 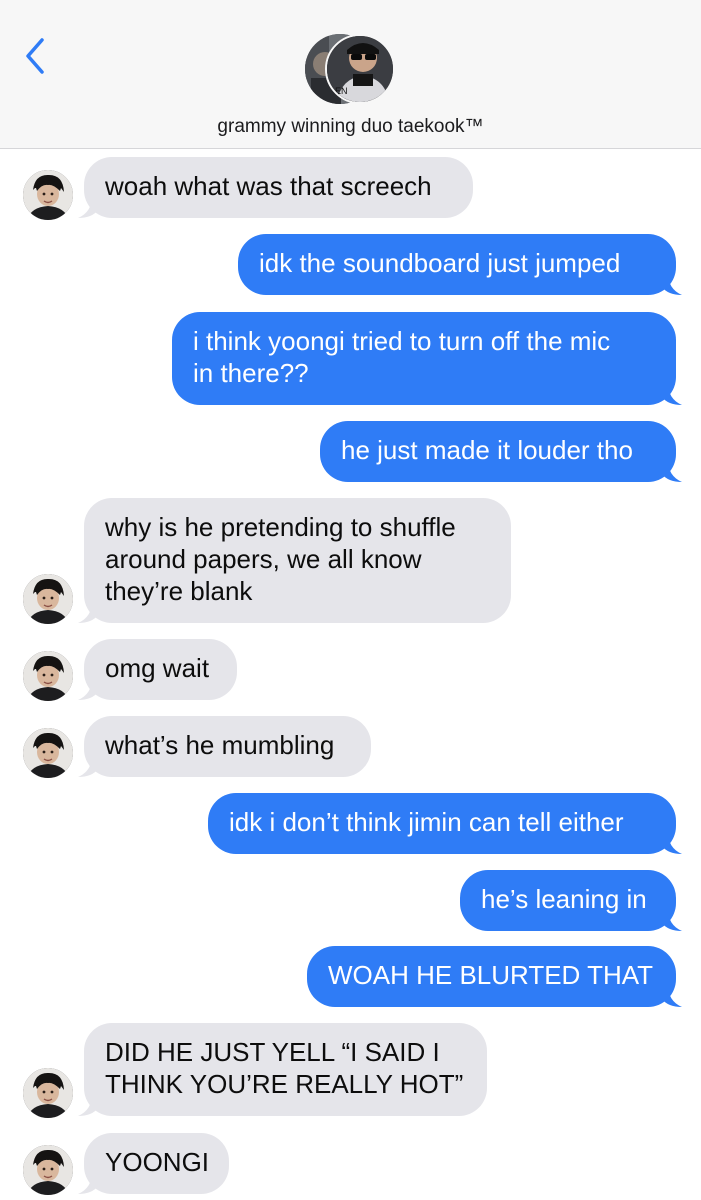 I want to click on group-avatar: EN, so click(x=351, y=70).